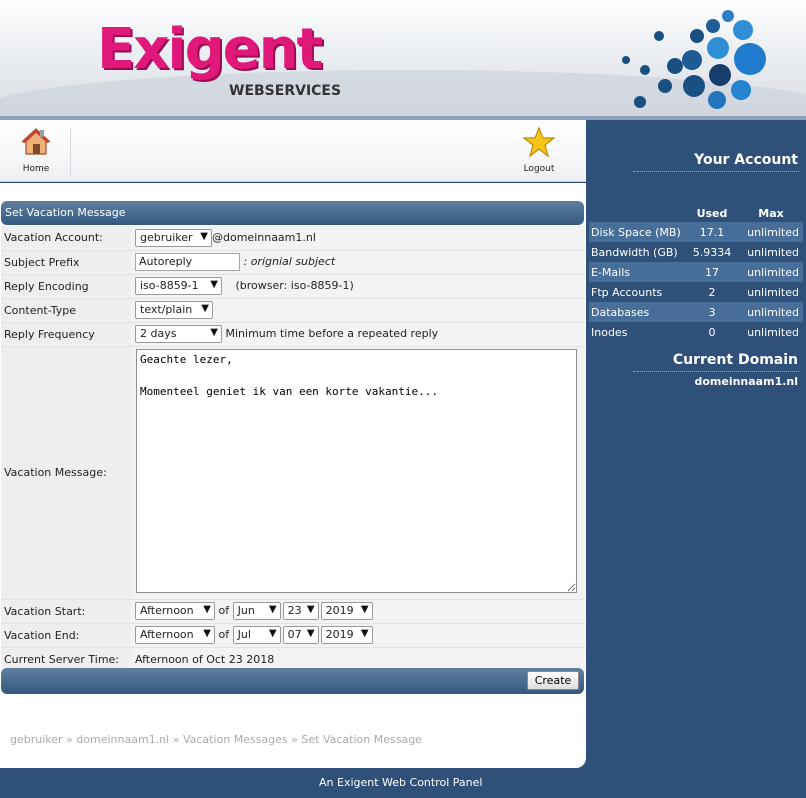 This screenshot has height=798, width=806. I want to click on logout-label: Logout, so click(539, 169).